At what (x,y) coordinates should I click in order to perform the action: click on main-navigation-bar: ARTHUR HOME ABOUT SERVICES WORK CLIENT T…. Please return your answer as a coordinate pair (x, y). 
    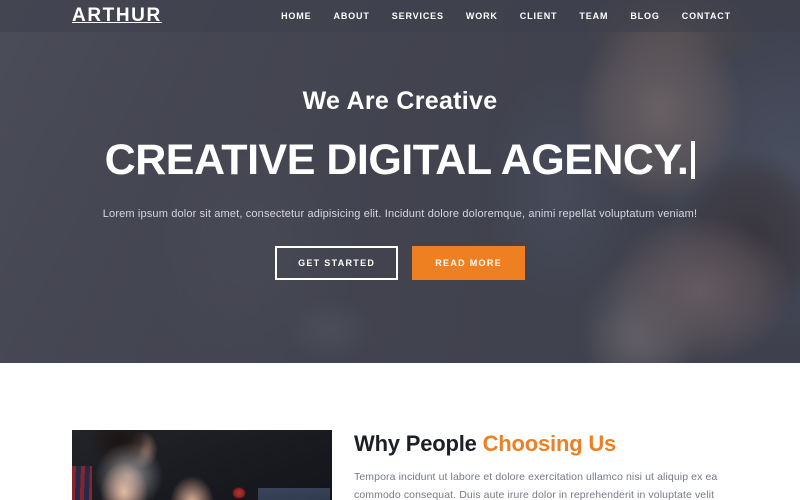
    Looking at the image, I should click on (400, 16).